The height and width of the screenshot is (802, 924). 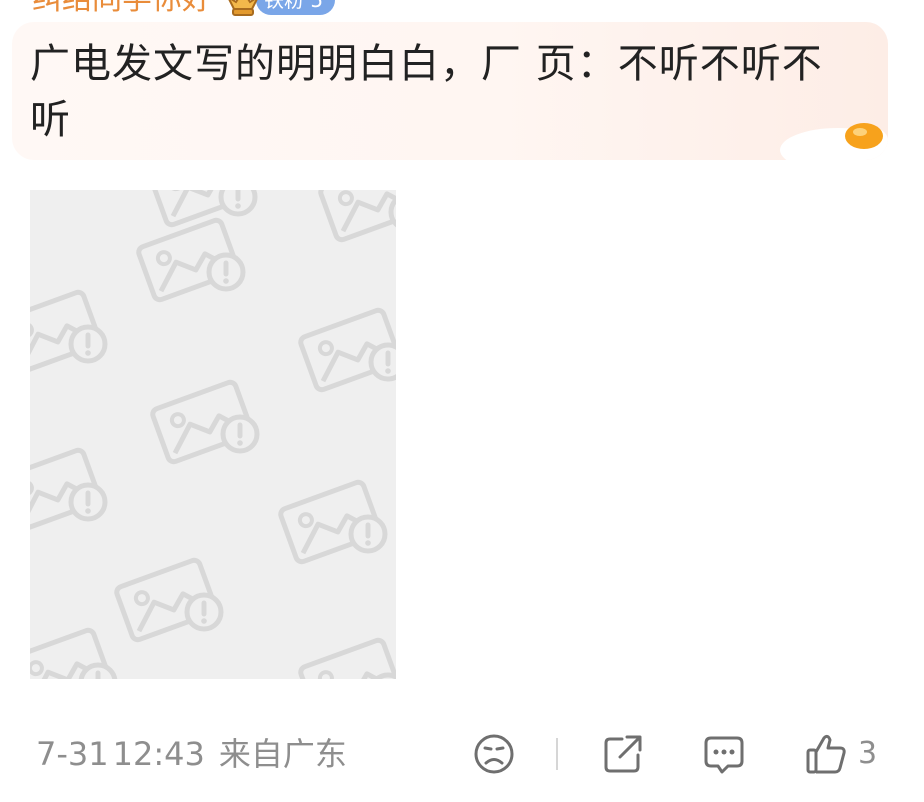 I want to click on comment-footer: 7-31 12:43 来自广东 3, so click(x=462, y=754).